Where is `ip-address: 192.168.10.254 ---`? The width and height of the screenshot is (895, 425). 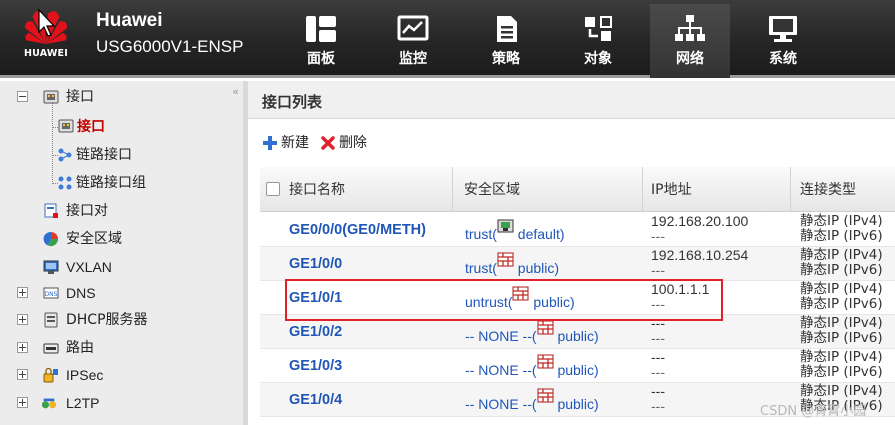 ip-address: 192.168.10.254 --- is located at coordinates (699, 265).